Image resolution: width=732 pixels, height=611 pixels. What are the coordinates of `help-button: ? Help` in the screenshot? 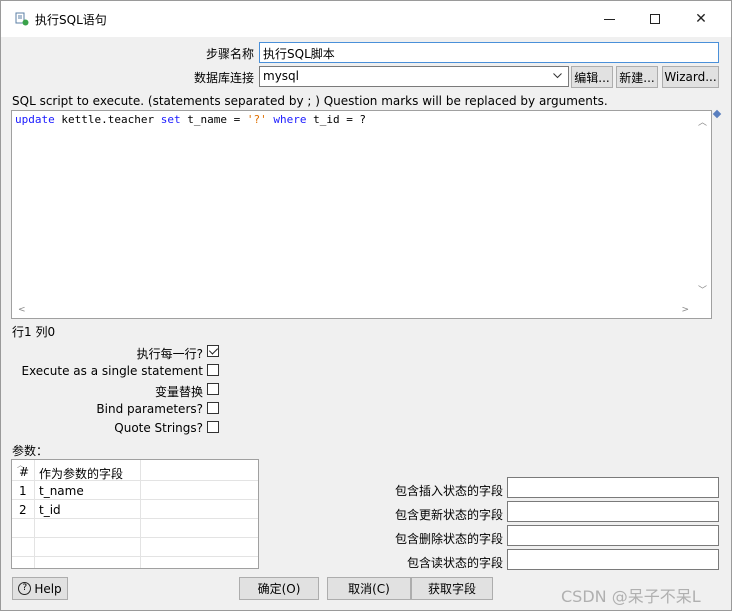 It's located at (40, 588).